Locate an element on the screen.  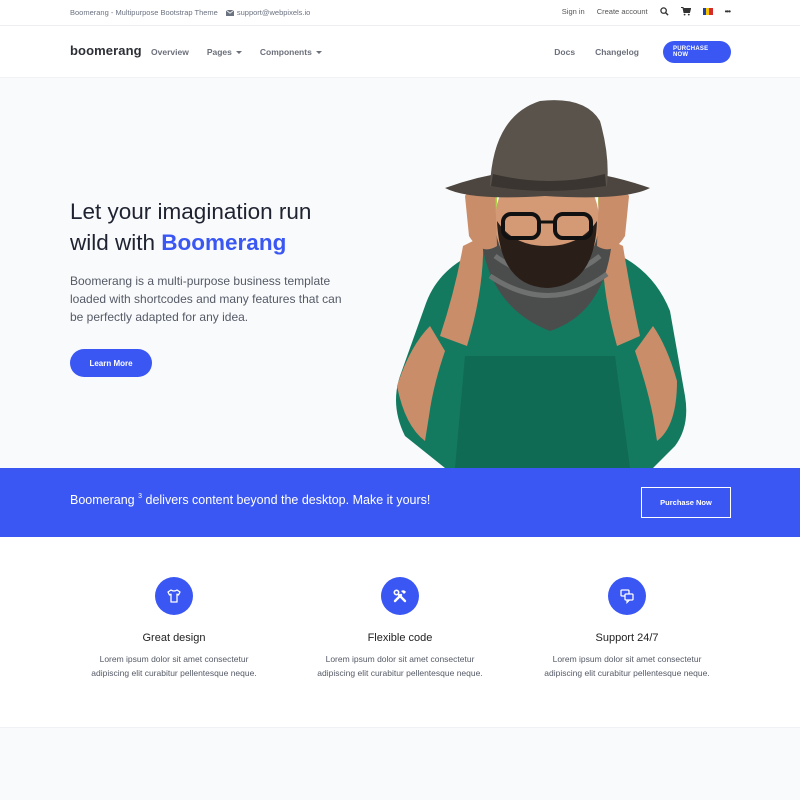
hero-title-line2-prefix: wild with is located at coordinates (113, 242).